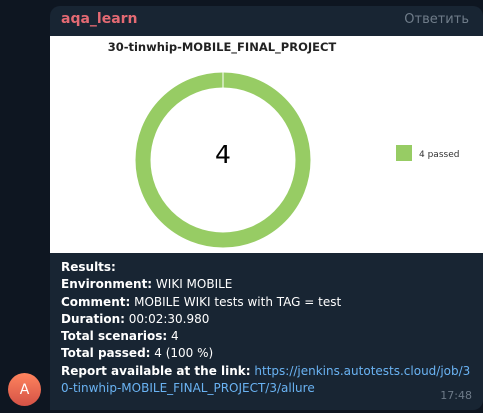  What do you see at coordinates (114, 336) in the screenshot?
I see `total-scenarios-label: Total scenarios:` at bounding box center [114, 336].